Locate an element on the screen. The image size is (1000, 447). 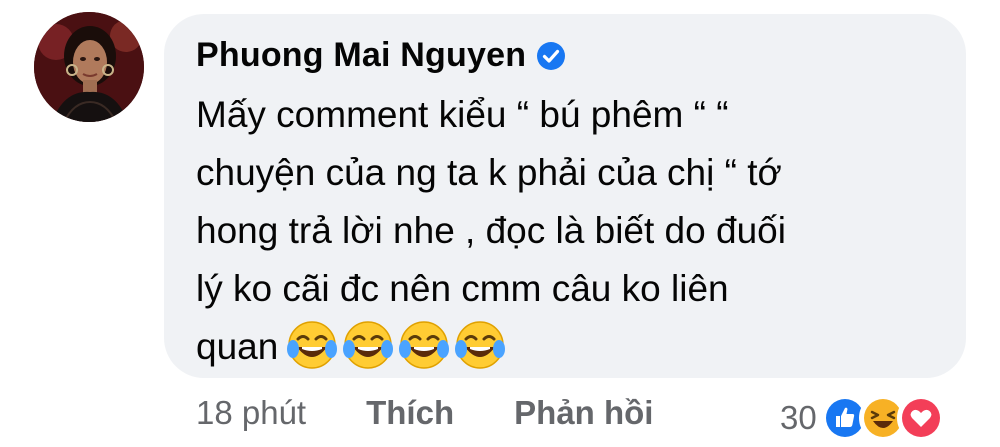
author-name: Phuong Mai Nguyen is located at coordinates (361, 55).